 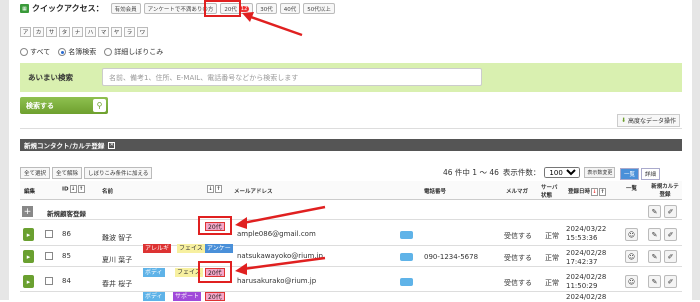 I want to click on paging-controls: 46 件中 1 ～ 46 表示件数： 100 表示数変更, so click(x=529, y=172).